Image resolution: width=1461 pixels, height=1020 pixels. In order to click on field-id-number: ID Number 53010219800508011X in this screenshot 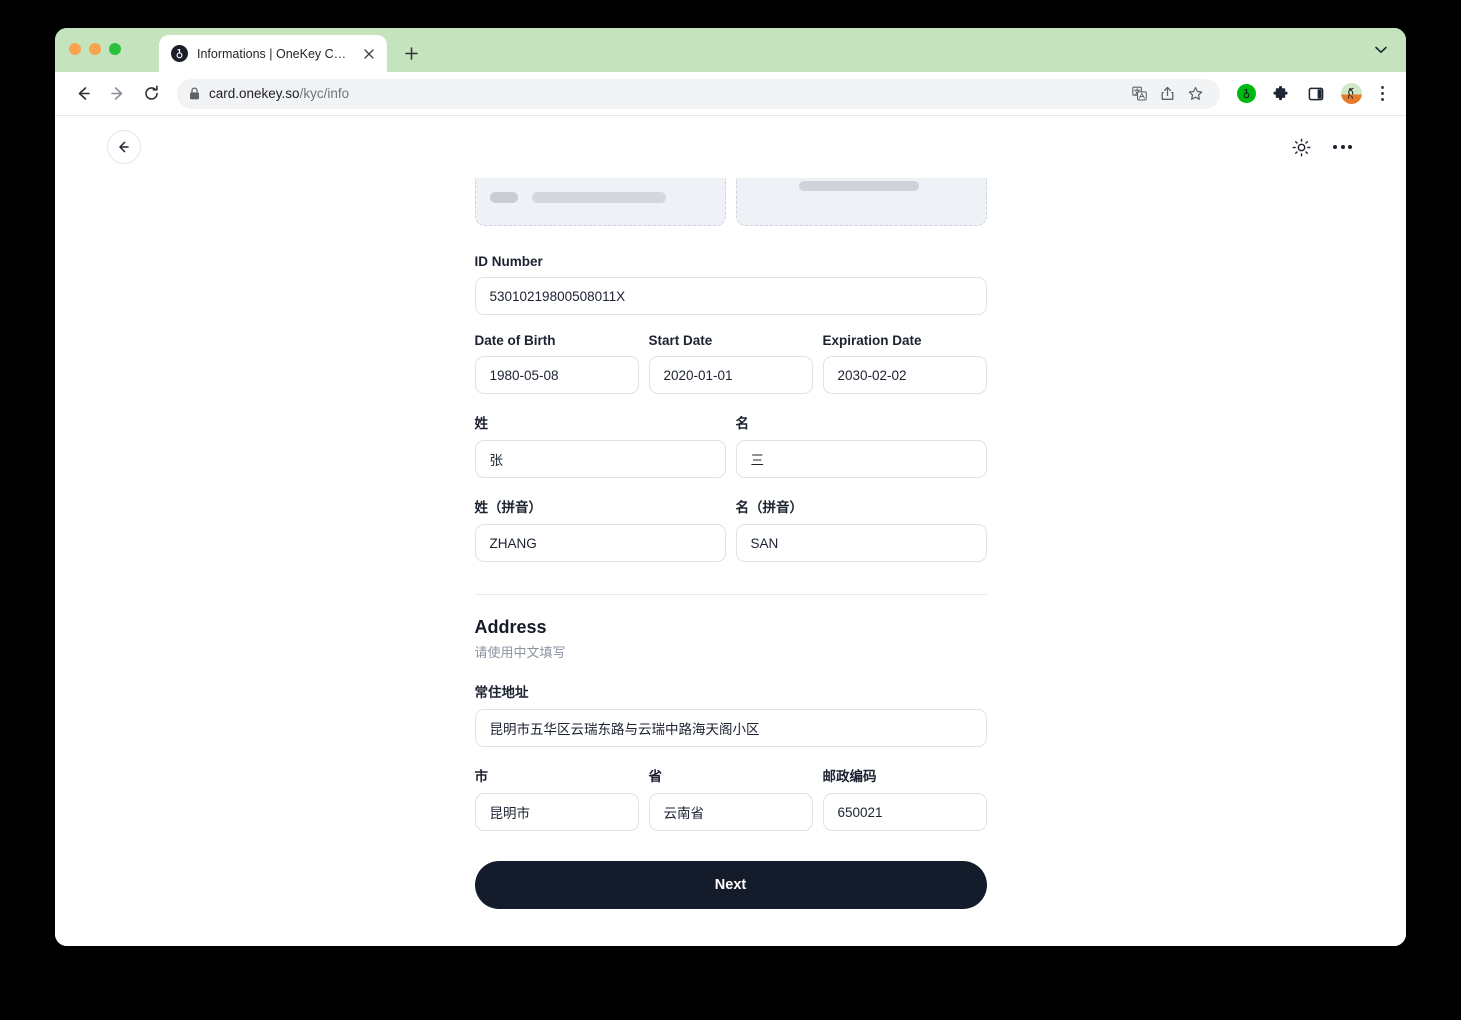, I will do `click(730, 284)`.